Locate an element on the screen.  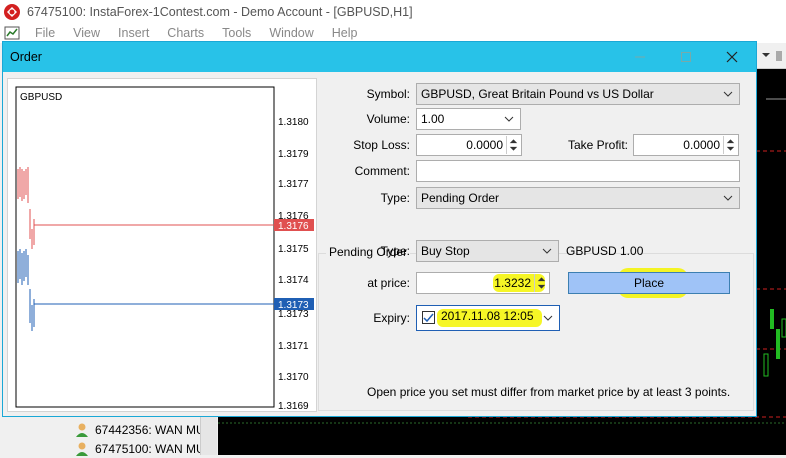
menu-window: Window is located at coordinates (291, 33).